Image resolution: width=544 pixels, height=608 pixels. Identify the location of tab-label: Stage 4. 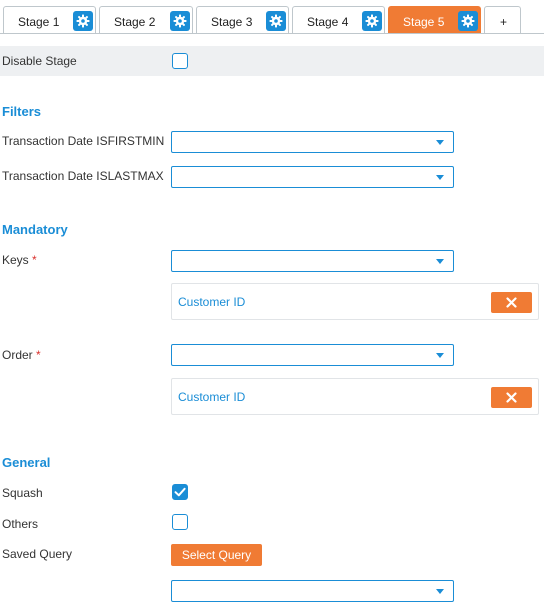
(328, 22).